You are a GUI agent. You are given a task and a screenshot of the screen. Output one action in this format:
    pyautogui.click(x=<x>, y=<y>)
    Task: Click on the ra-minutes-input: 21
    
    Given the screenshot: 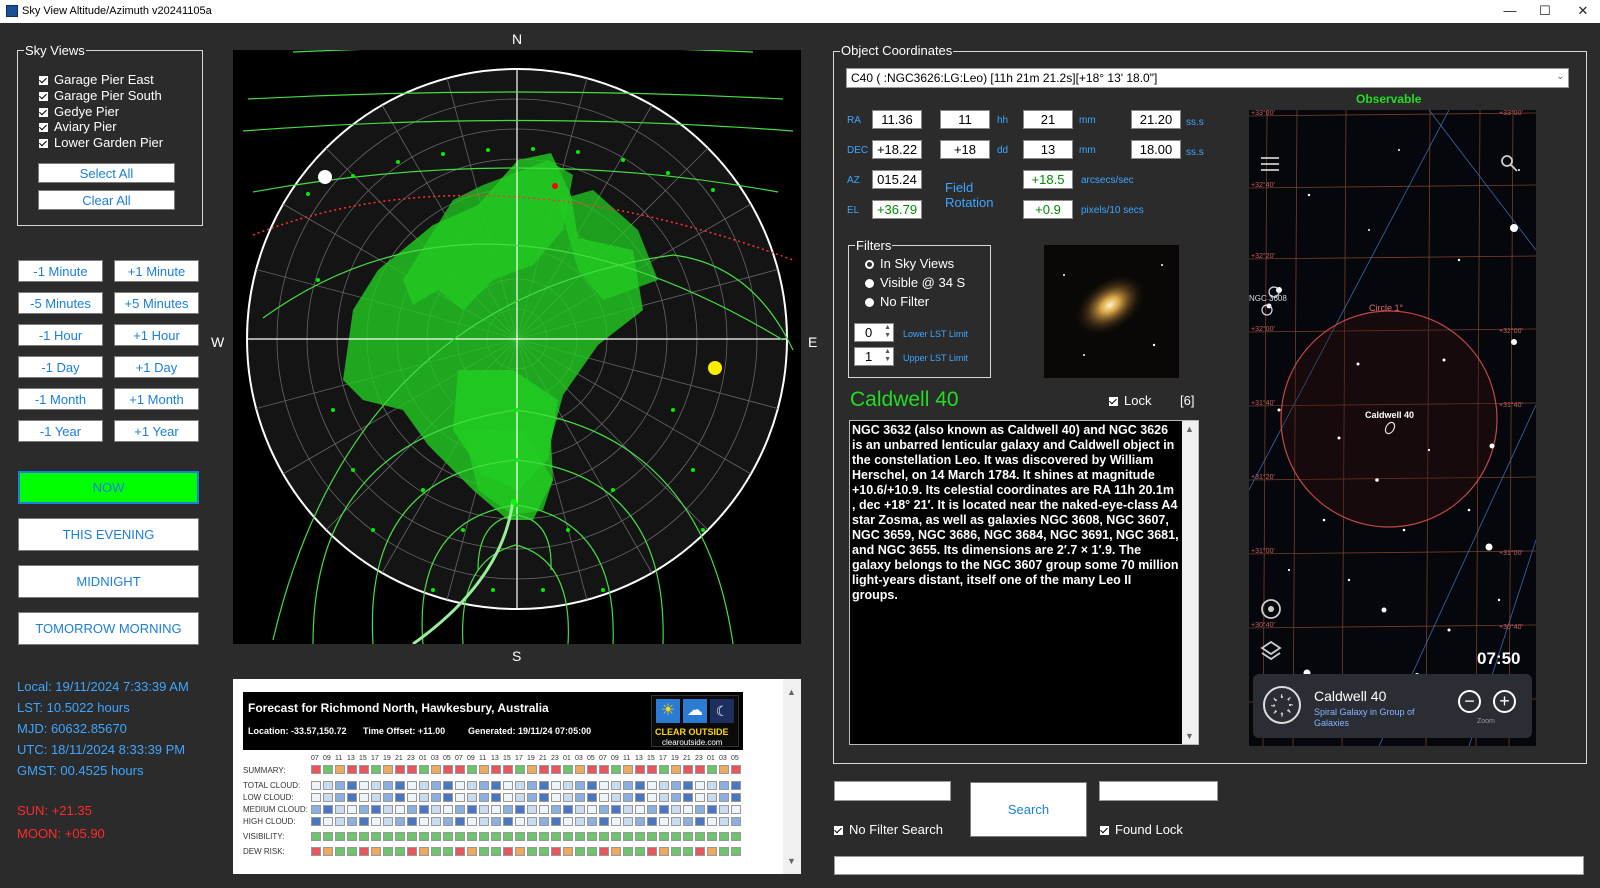 What is the action you would take?
    pyautogui.click(x=1048, y=119)
    